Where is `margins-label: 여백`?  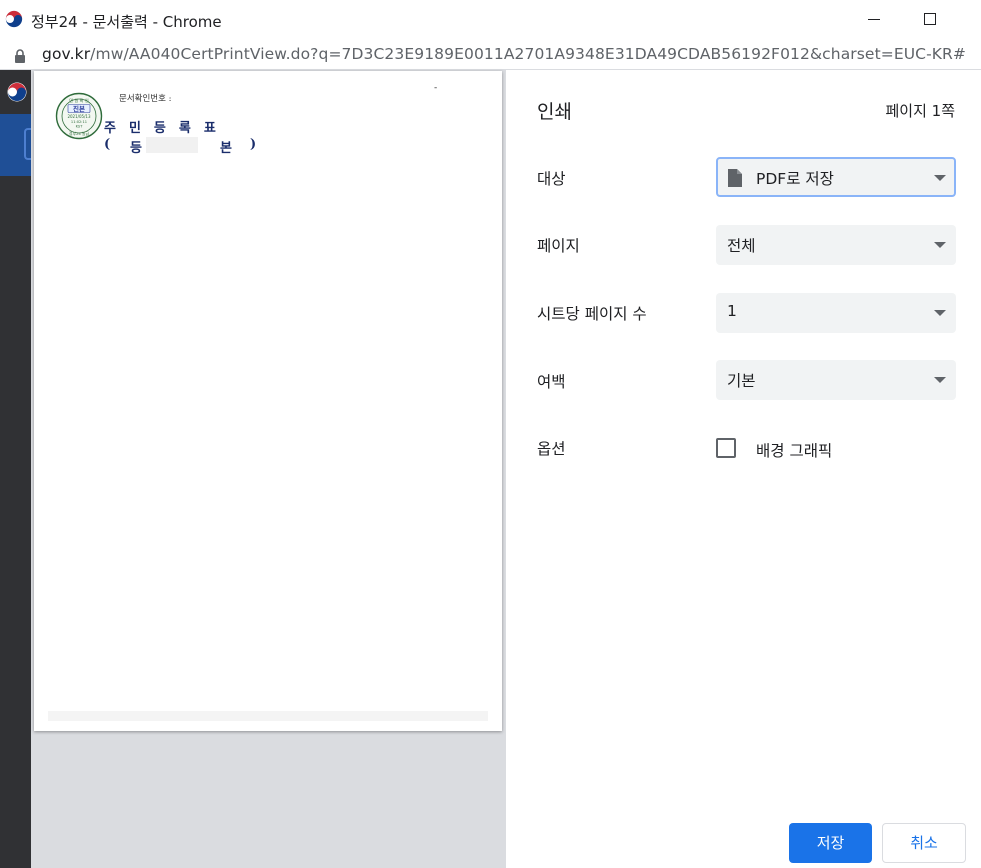
margins-label: 여백 is located at coordinates (551, 382).